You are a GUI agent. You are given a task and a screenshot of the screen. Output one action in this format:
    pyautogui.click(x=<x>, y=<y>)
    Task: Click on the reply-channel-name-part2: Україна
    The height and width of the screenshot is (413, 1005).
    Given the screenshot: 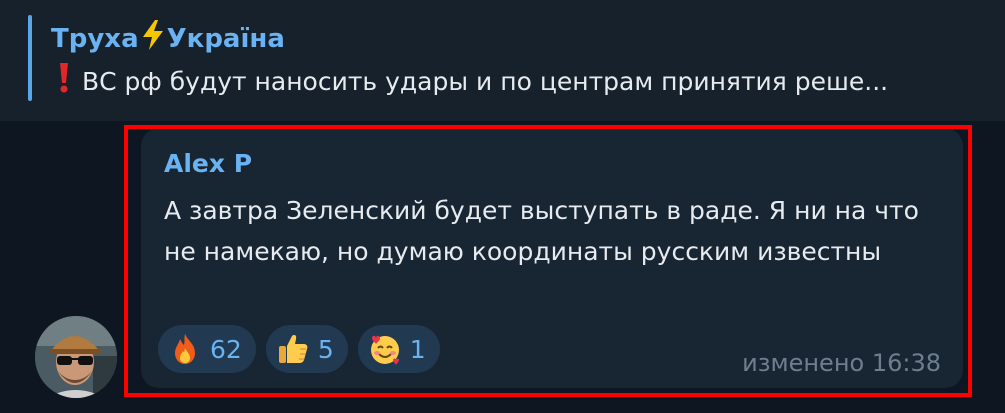 What is the action you would take?
    pyautogui.click(x=225, y=38)
    